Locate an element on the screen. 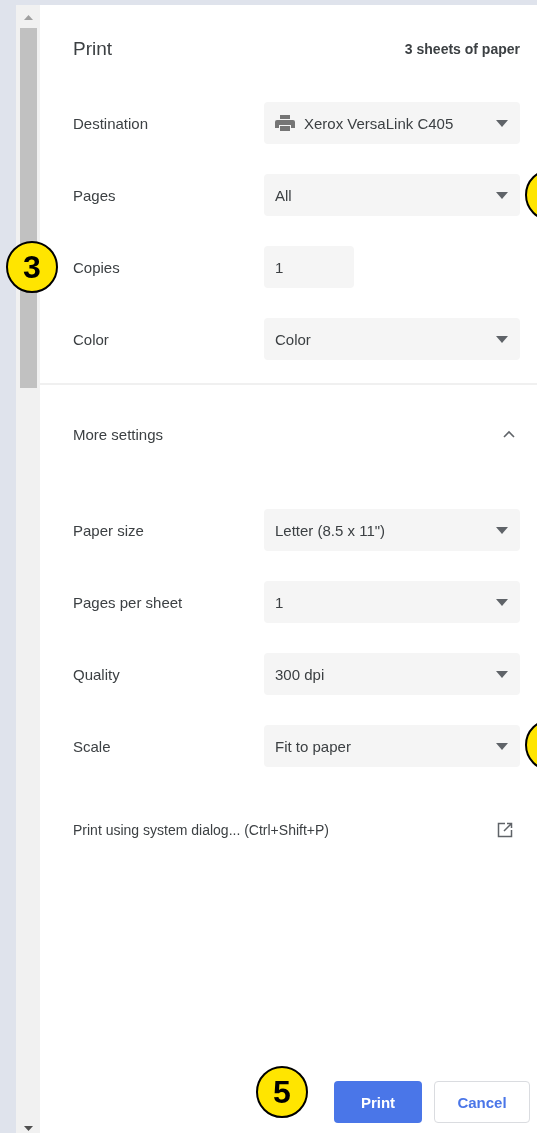  copies-field: 1 is located at coordinates (309, 267).